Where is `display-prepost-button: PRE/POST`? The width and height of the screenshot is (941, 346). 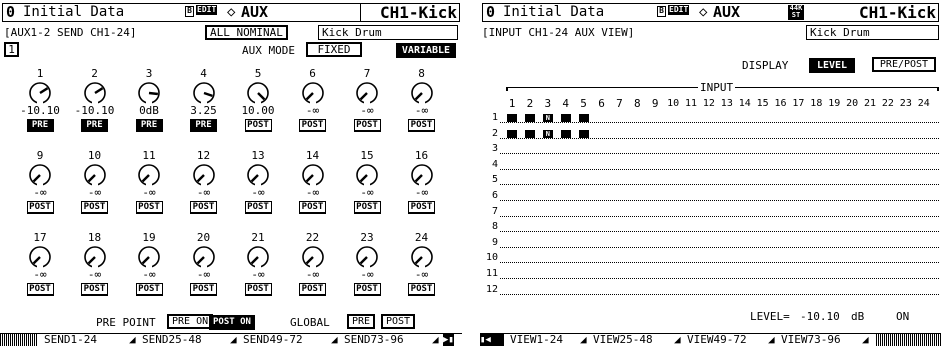 display-prepost-button: PRE/POST is located at coordinates (904, 64).